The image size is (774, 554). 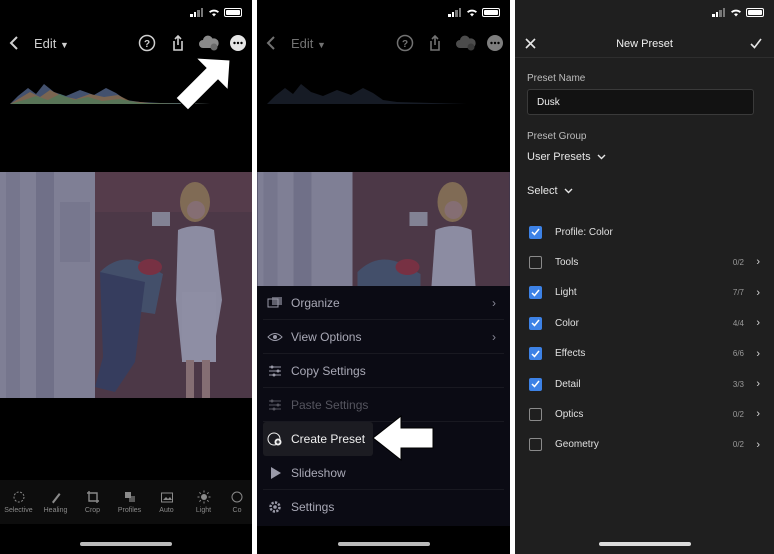 I want to click on preset-setting-row: Light 7/7 ›, so click(x=644, y=293).